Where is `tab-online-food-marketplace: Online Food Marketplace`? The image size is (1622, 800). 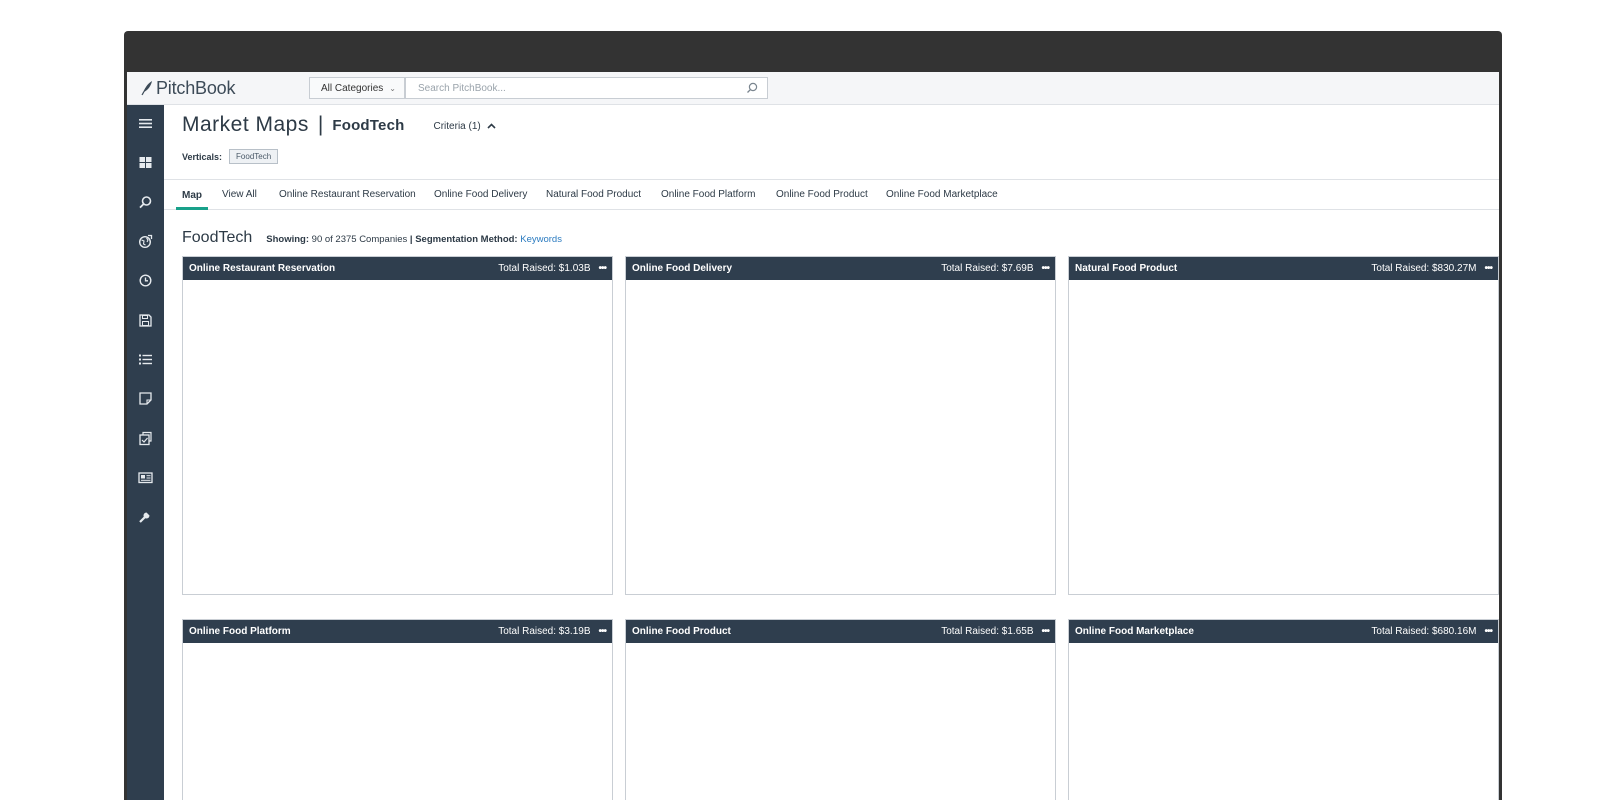
tab-online-food-marketplace: Online Food Marketplace is located at coordinates (942, 194).